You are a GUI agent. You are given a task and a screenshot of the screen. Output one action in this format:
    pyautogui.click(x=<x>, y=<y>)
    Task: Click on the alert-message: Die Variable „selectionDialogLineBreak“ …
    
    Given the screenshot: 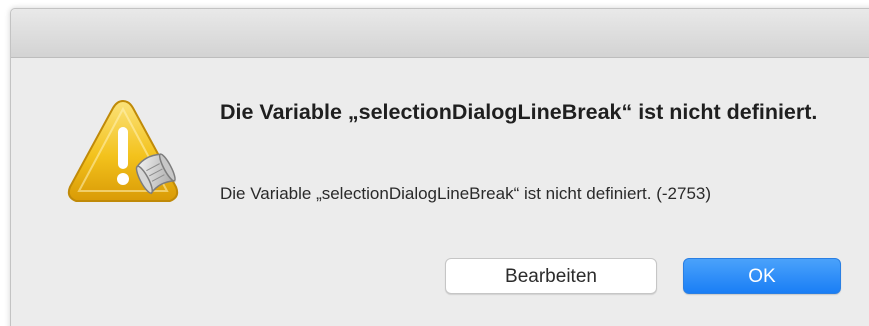 What is the action you would take?
    pyautogui.click(x=466, y=193)
    